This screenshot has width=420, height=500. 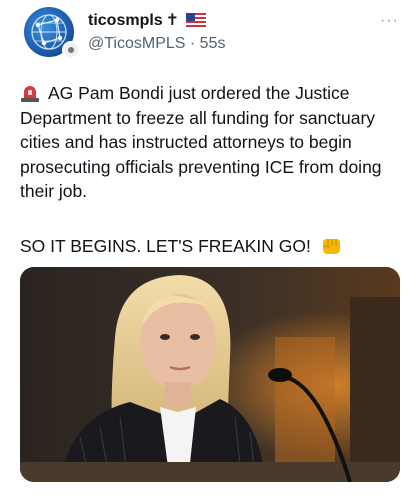 I want to click on us-flag-icon, so click(x=195, y=20).